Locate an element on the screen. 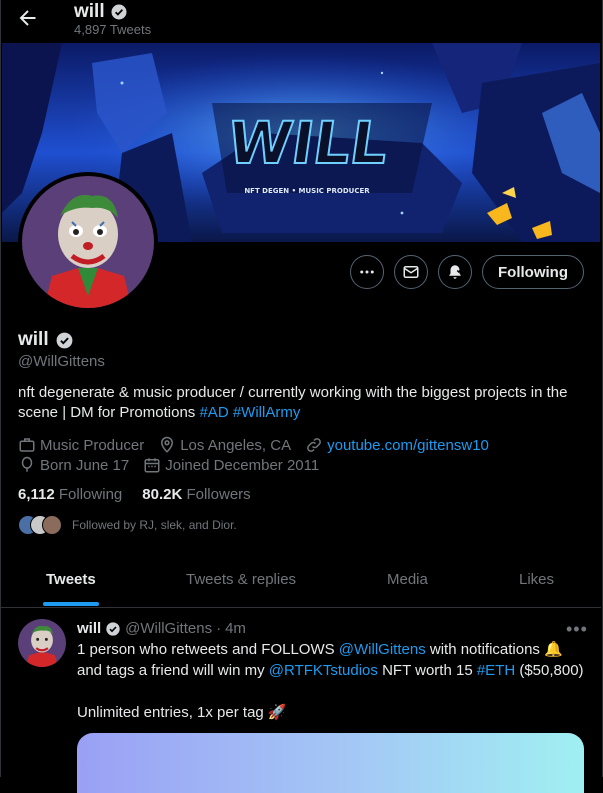  profile-display-name: will is located at coordinates (33, 339).